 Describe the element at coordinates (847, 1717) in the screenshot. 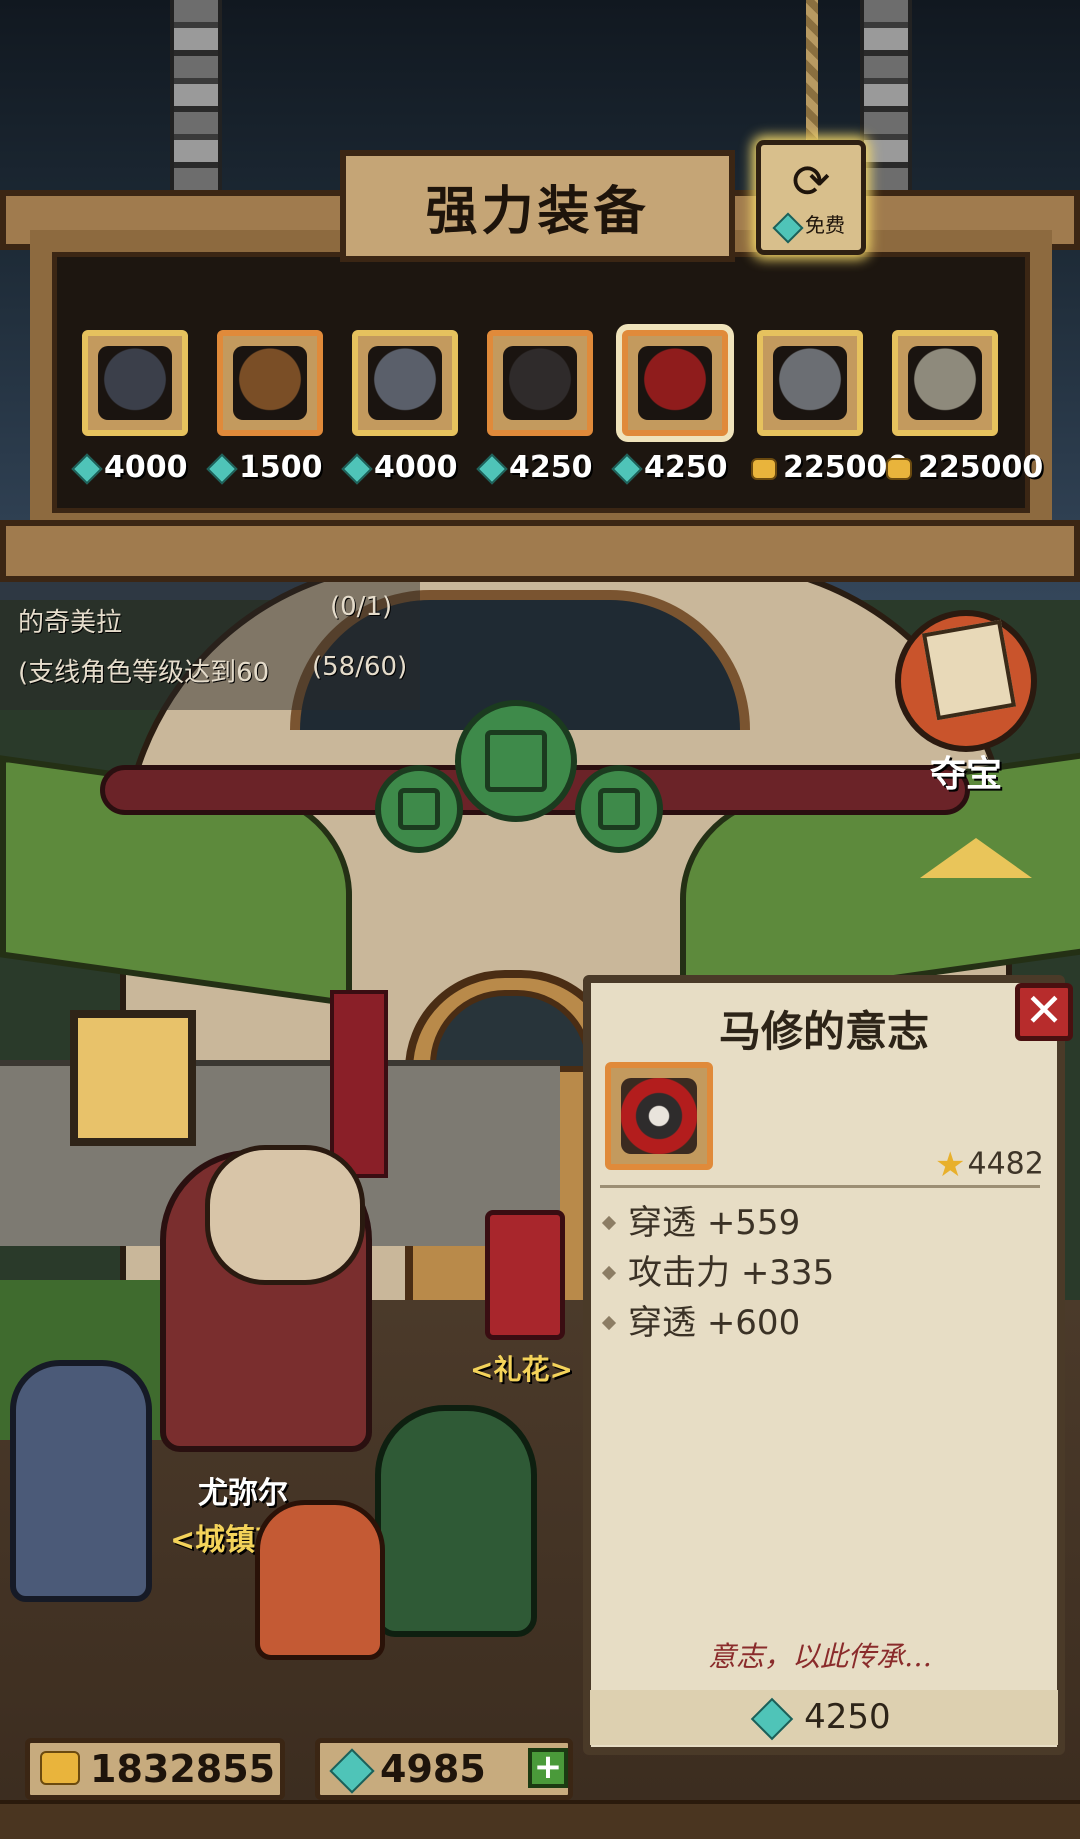

I see `buy-price: 4250` at that location.